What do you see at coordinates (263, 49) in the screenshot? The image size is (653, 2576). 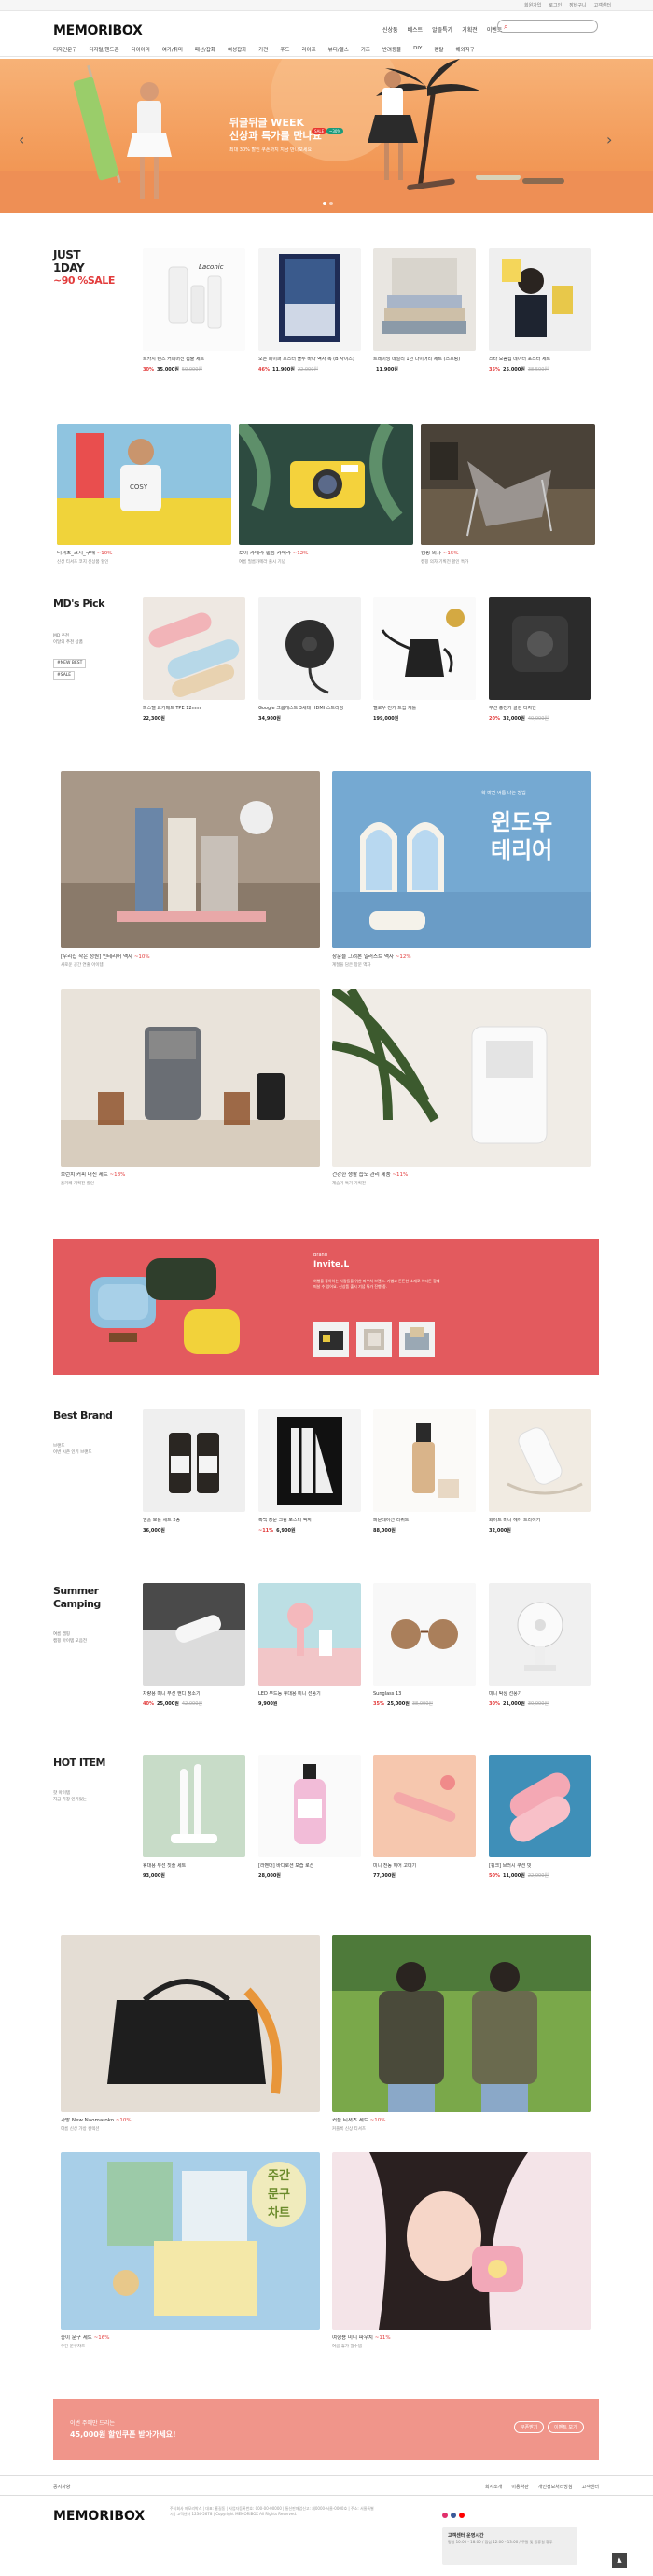 I see `gnb-item: 가전` at bounding box center [263, 49].